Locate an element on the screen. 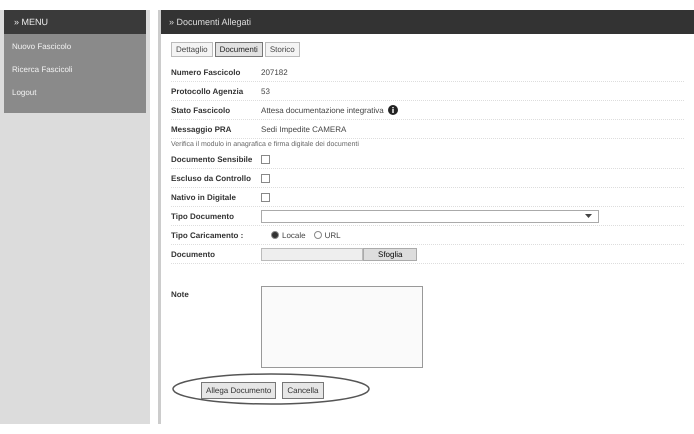  field-label: Tipo Caricamento : is located at coordinates (207, 235).